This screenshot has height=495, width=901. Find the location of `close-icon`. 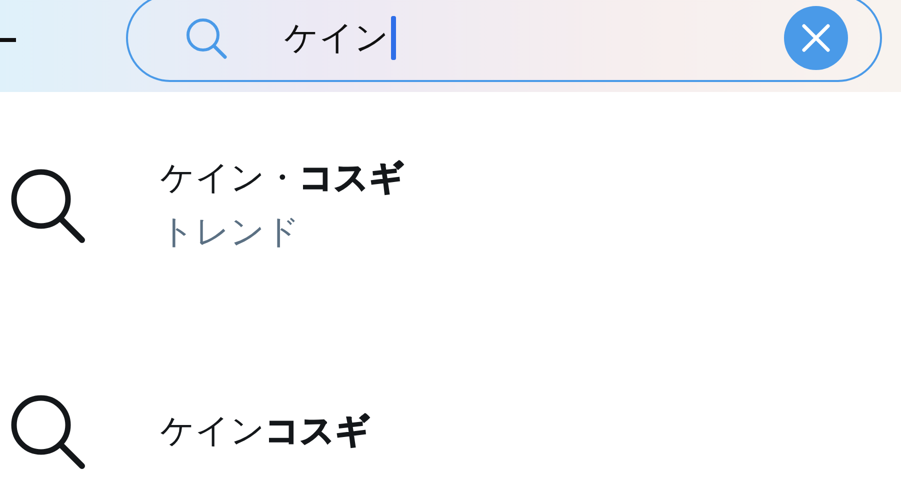

close-icon is located at coordinates (816, 38).